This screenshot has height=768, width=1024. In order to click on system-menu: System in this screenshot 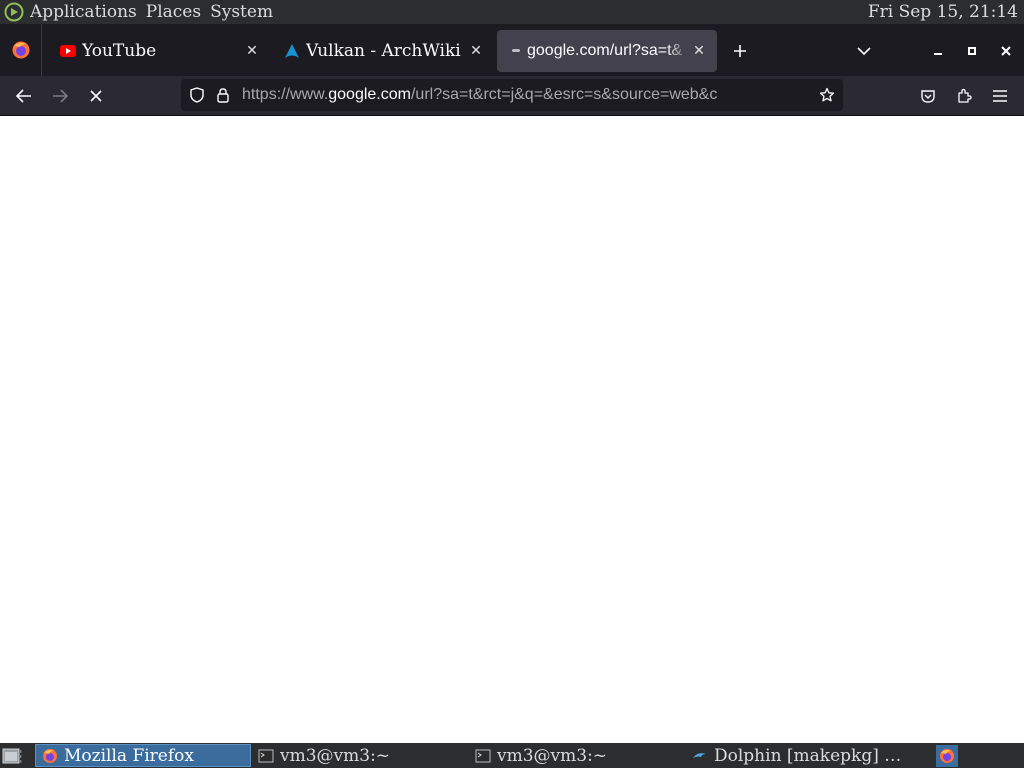, I will do `click(241, 12)`.